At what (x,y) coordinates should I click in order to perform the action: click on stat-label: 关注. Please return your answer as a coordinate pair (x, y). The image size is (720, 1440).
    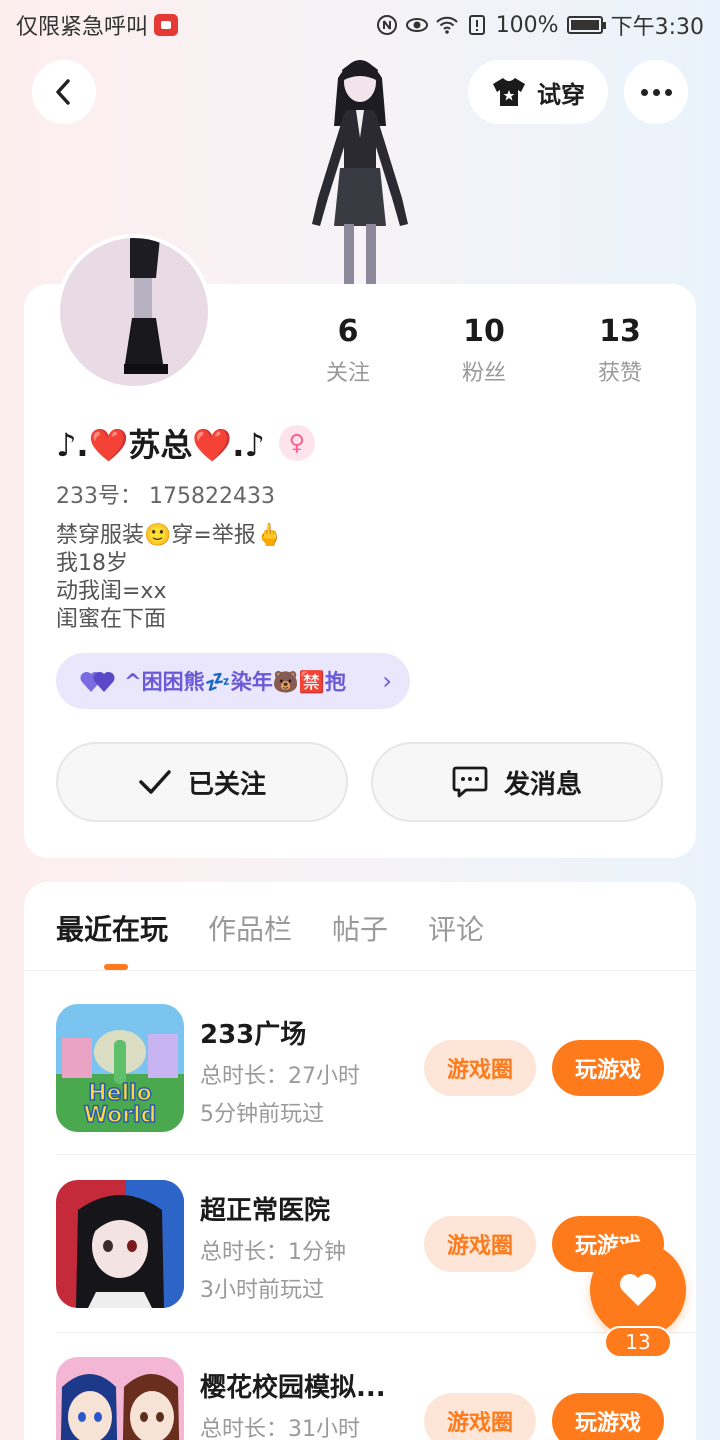
    Looking at the image, I should click on (347, 373).